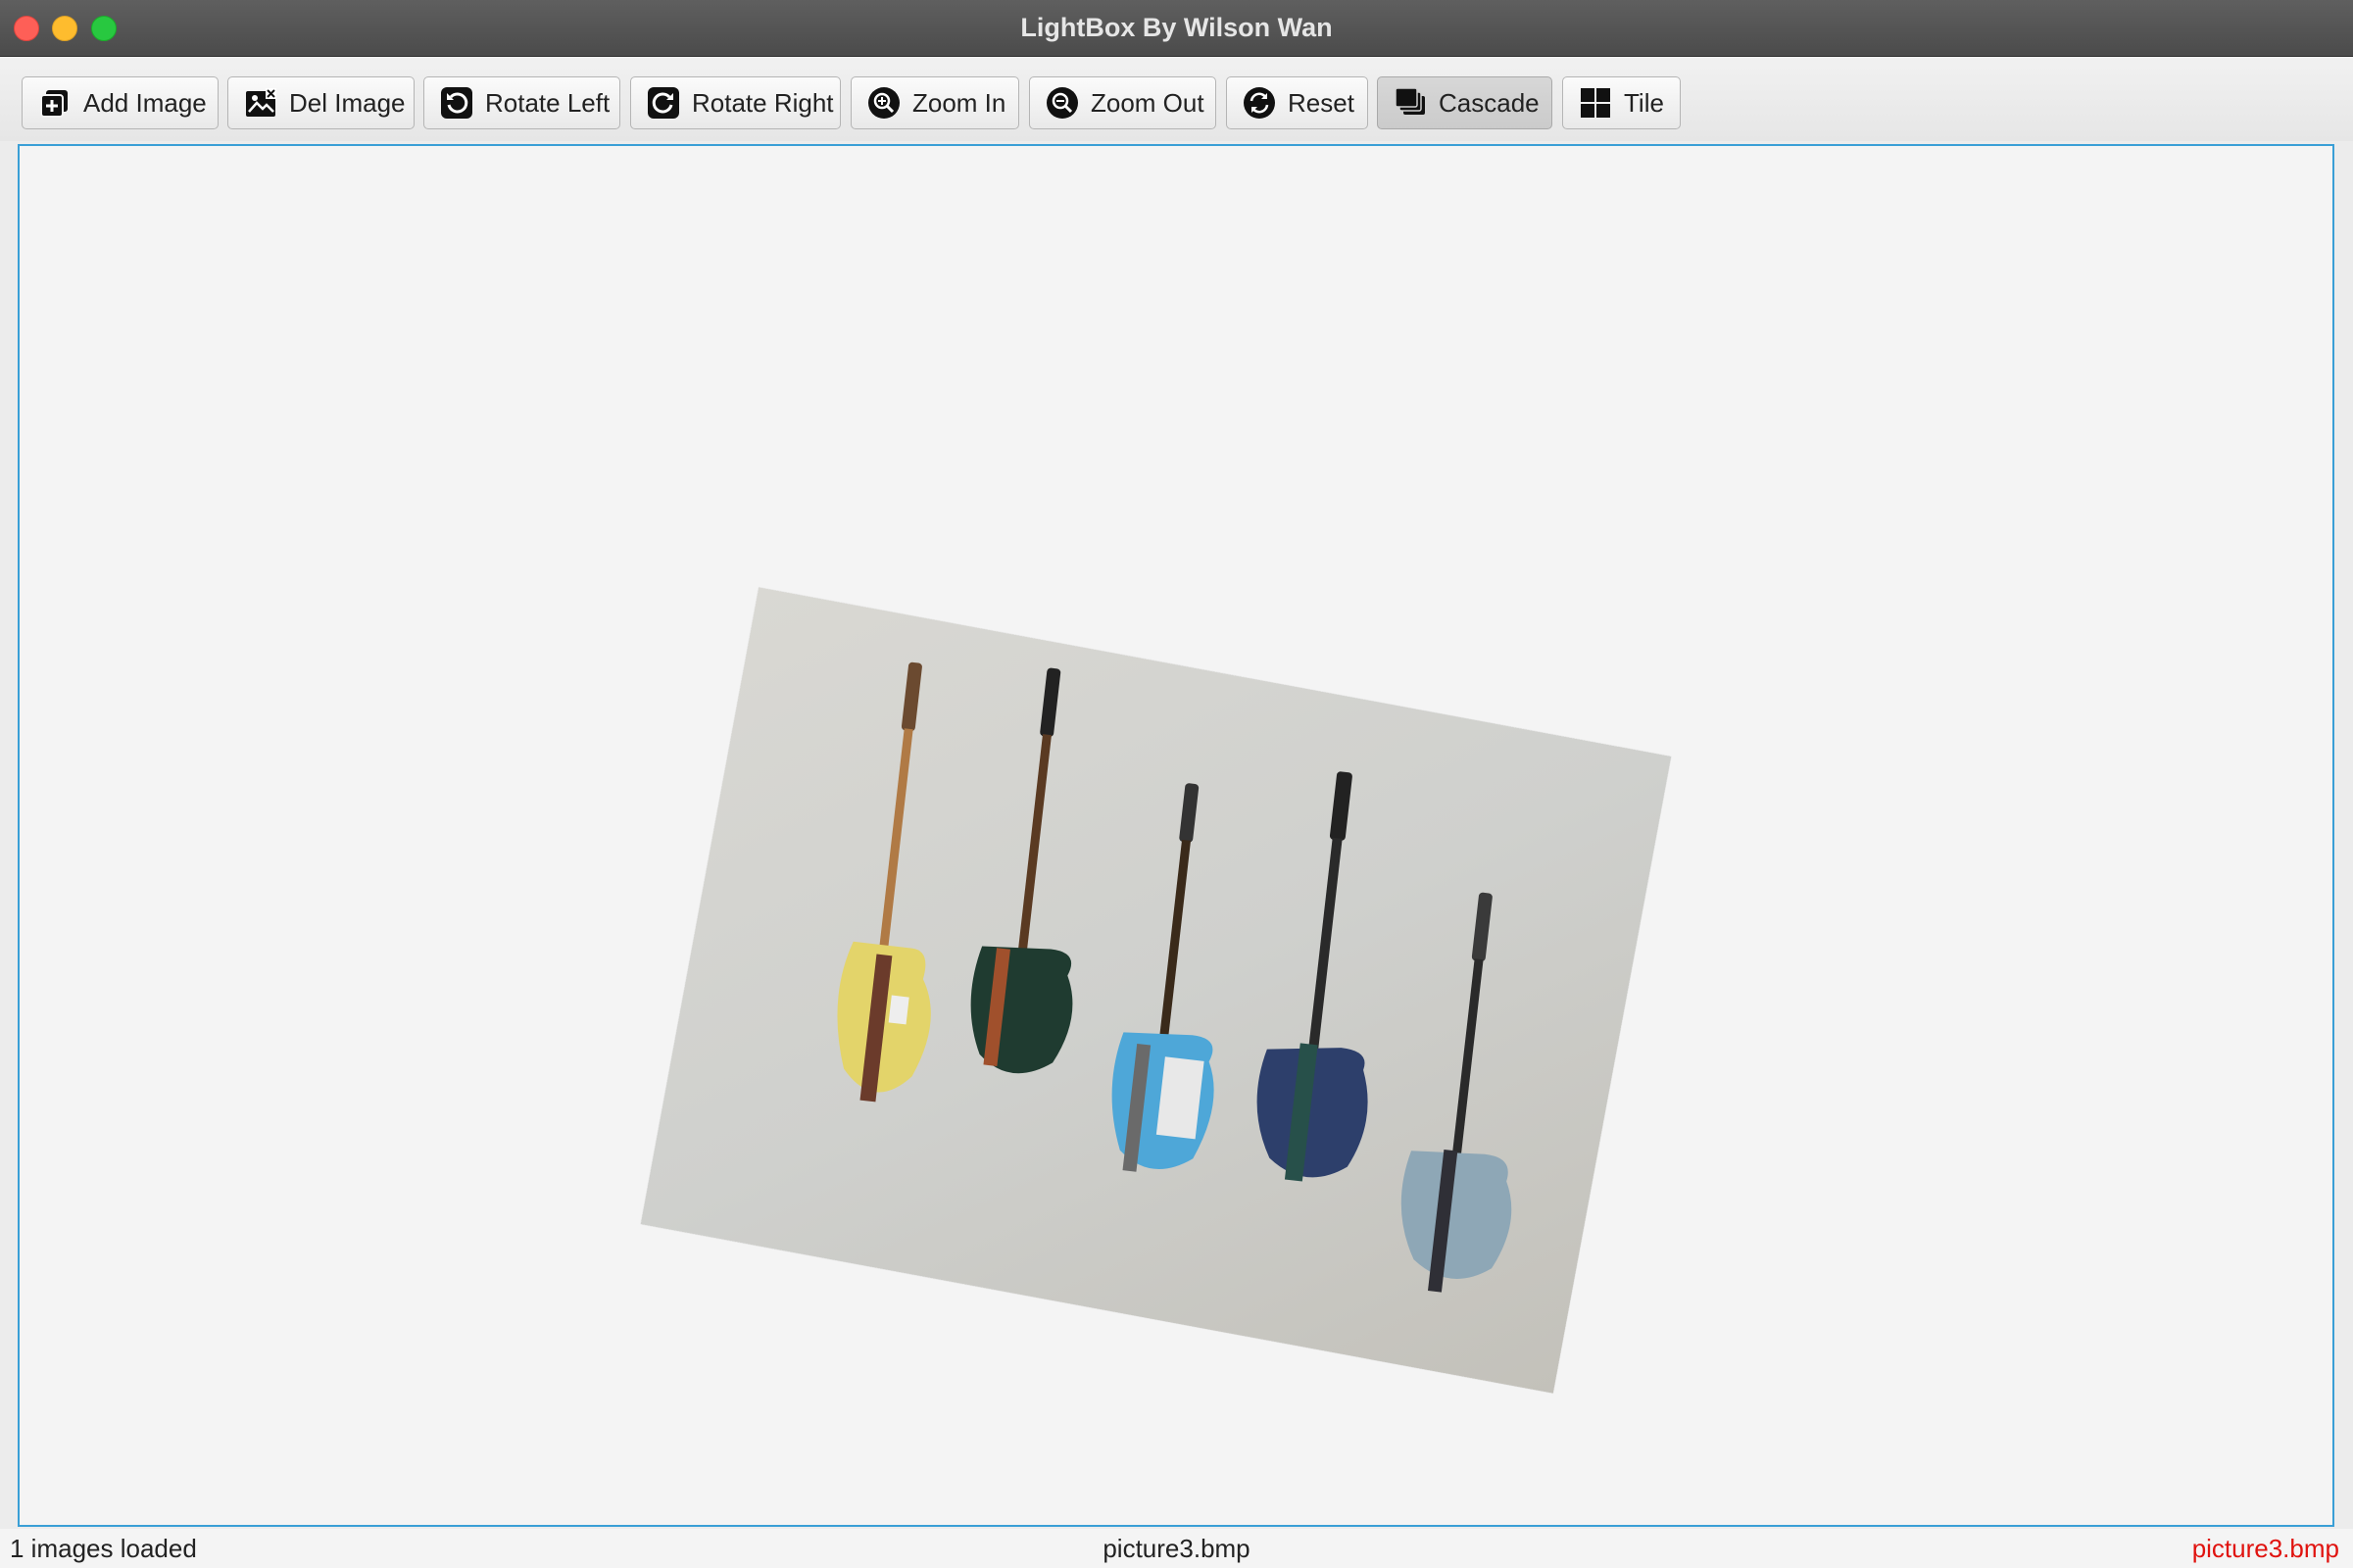 This screenshot has height=1568, width=2353. I want to click on zoom-out-label: Zoom Out, so click(1147, 102).